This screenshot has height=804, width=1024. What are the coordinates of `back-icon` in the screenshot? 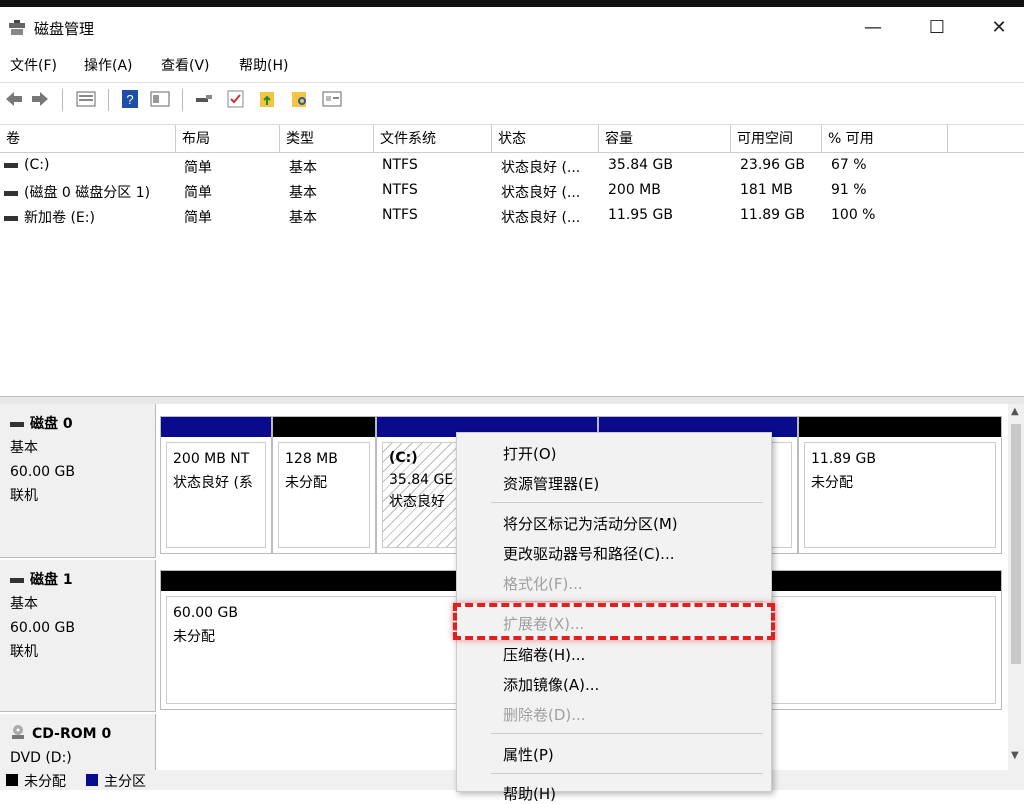 It's located at (14, 99).